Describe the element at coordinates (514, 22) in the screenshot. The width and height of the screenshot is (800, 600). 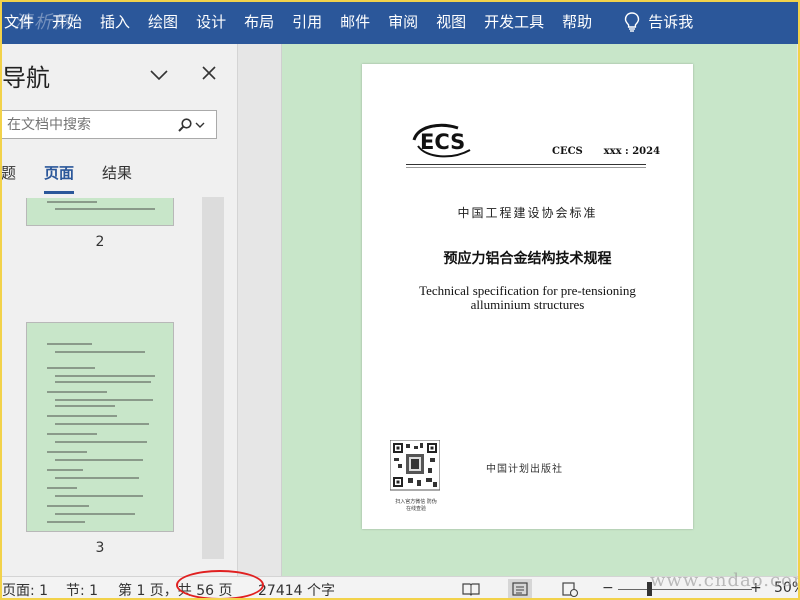
I see `tab-developer: 开发工具` at that location.